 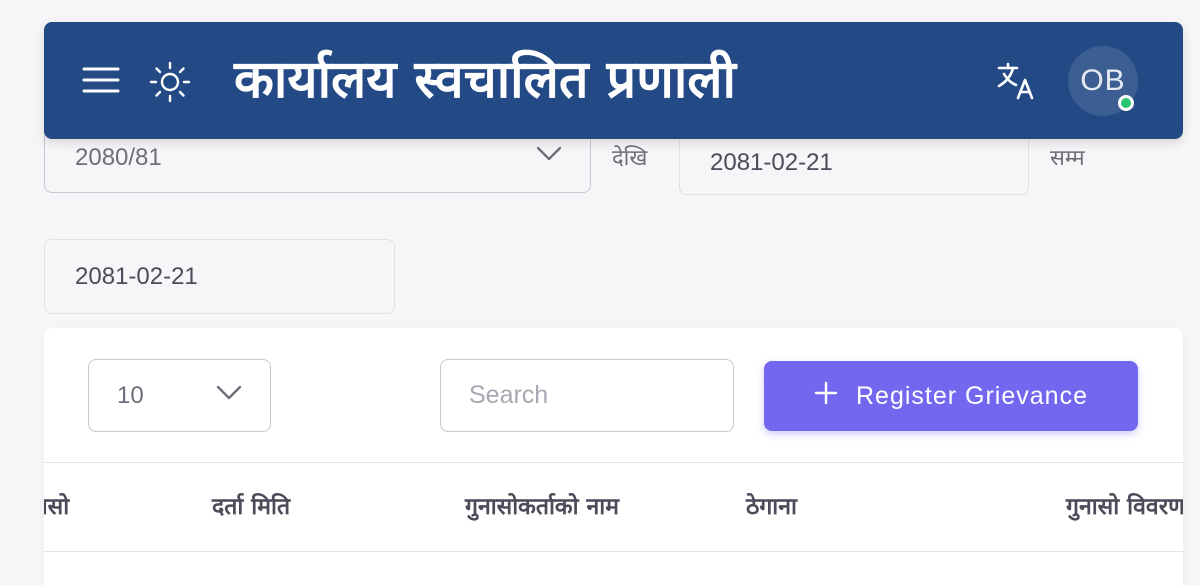 What do you see at coordinates (771, 505) in the screenshot?
I see `column-header-address: ठेगाना` at bounding box center [771, 505].